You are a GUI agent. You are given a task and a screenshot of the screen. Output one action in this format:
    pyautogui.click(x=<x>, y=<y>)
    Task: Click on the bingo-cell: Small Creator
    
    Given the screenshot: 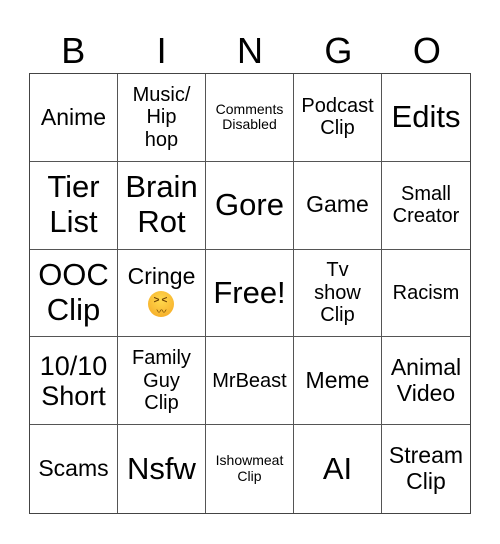 What is the action you would take?
    pyautogui.click(x=426, y=206)
    